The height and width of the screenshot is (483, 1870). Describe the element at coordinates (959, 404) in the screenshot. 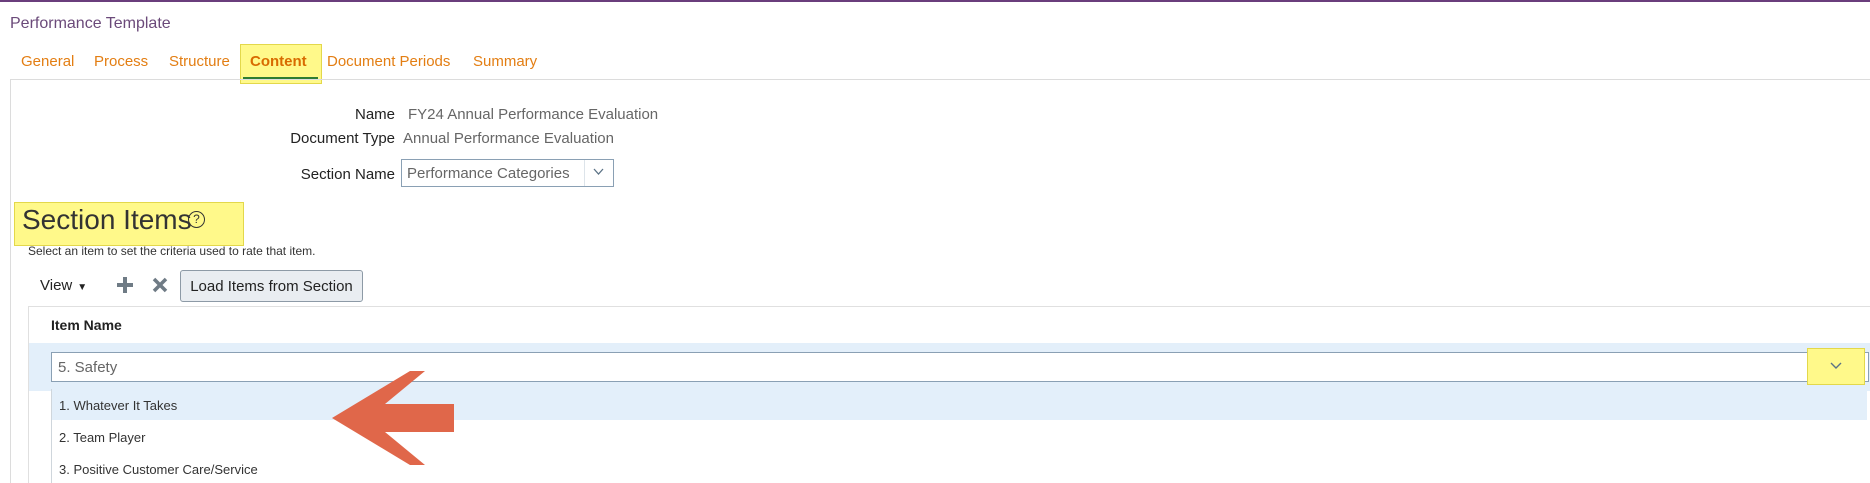

I see `list-item: 1. Whatever It Takes` at that location.